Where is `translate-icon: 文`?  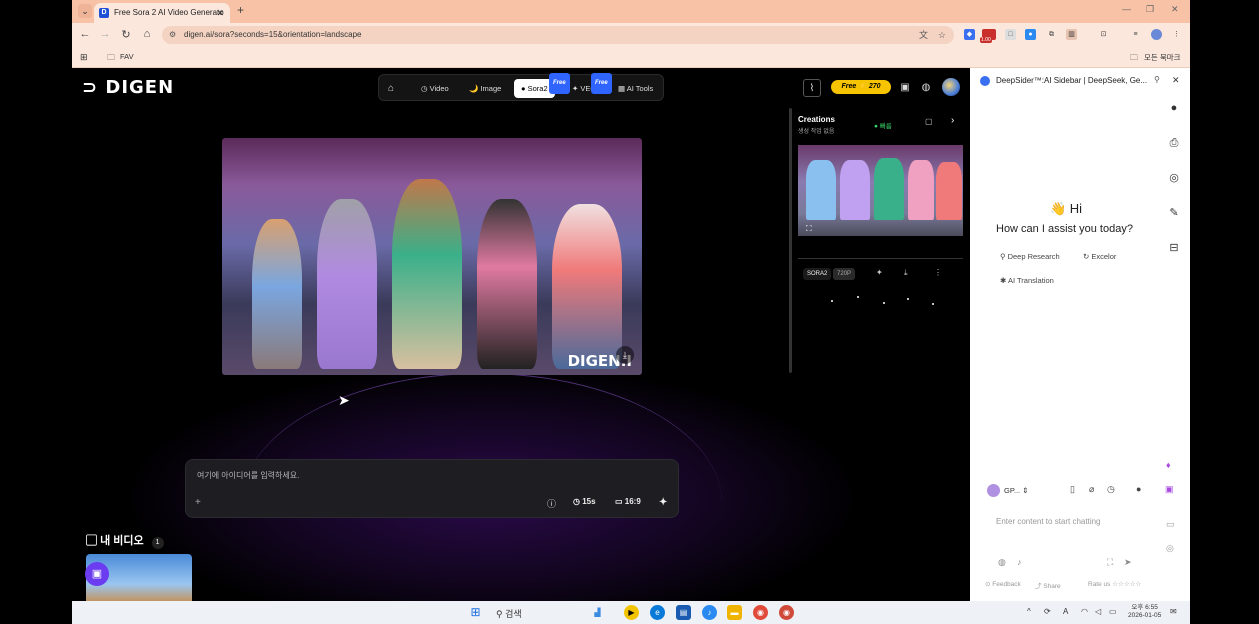 translate-icon: 文 is located at coordinates (923, 35).